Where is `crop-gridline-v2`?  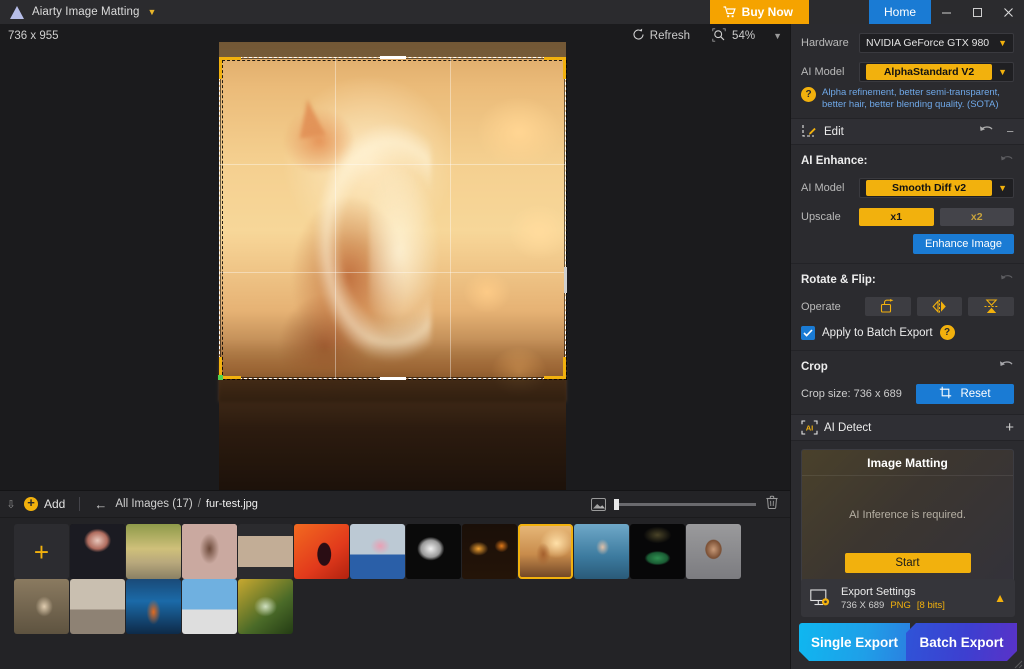 crop-gridline-v2 is located at coordinates (451, 218).